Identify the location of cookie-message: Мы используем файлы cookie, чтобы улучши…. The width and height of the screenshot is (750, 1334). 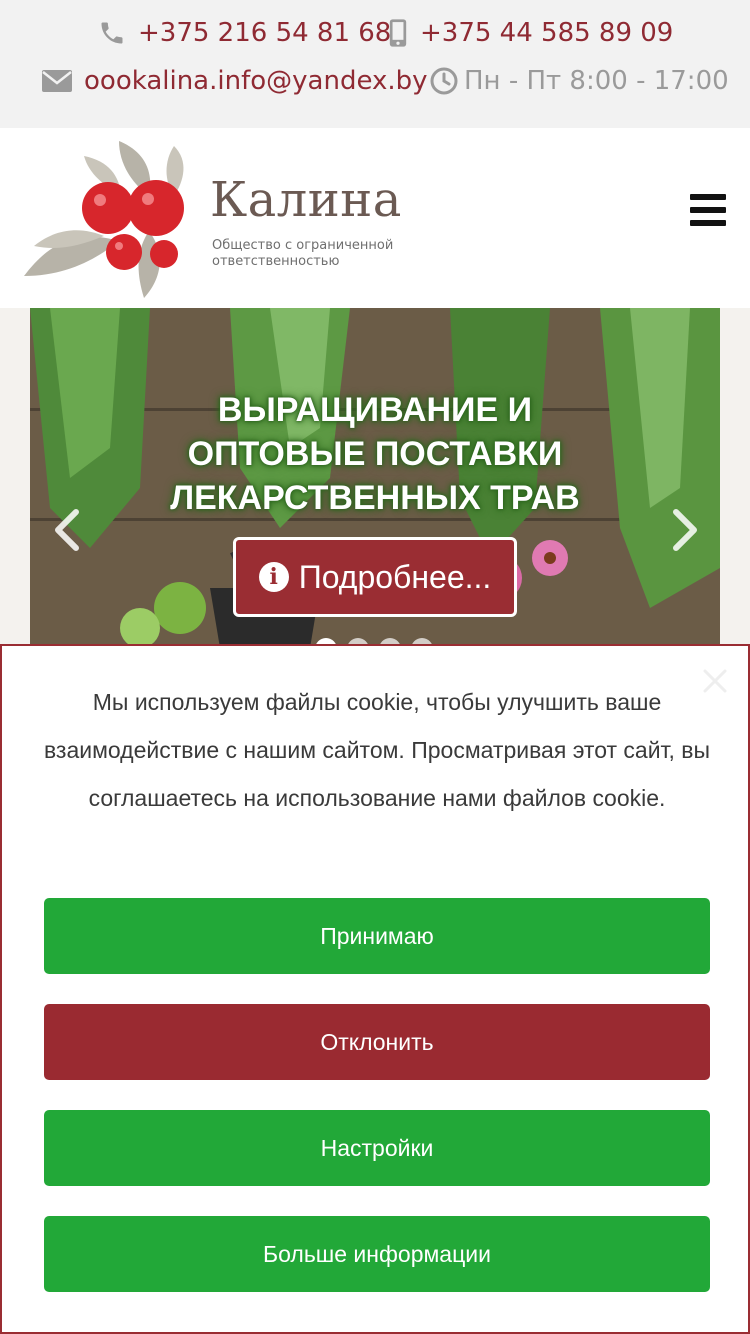
(377, 750).